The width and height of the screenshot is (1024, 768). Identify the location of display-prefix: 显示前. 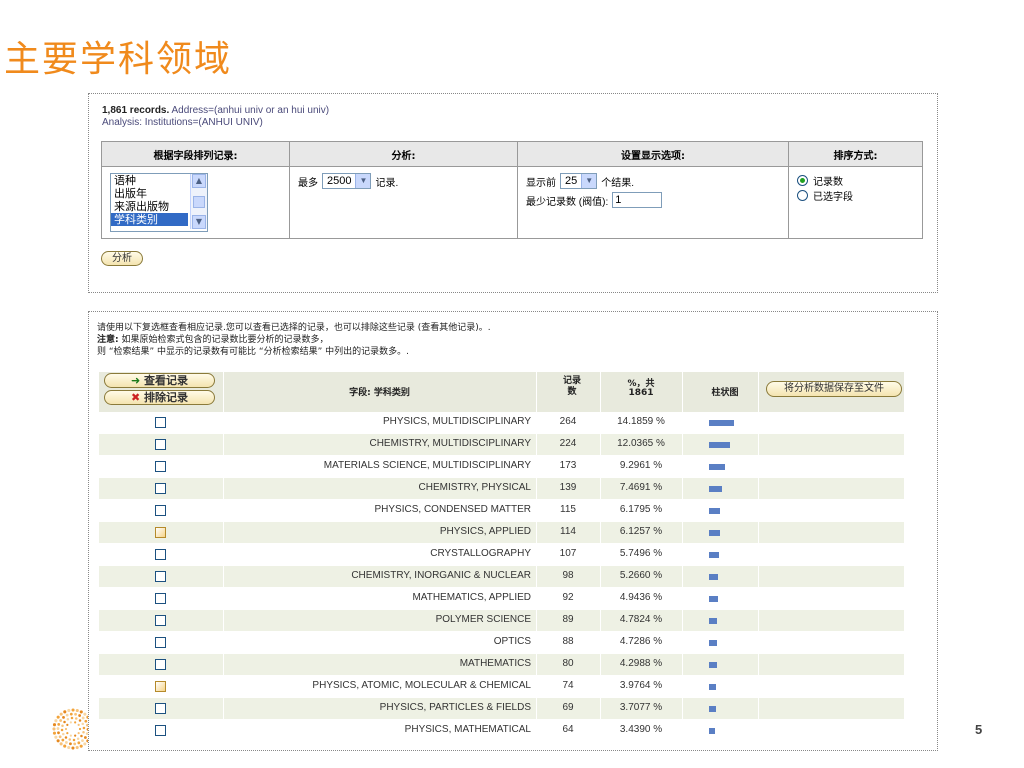
(541, 183).